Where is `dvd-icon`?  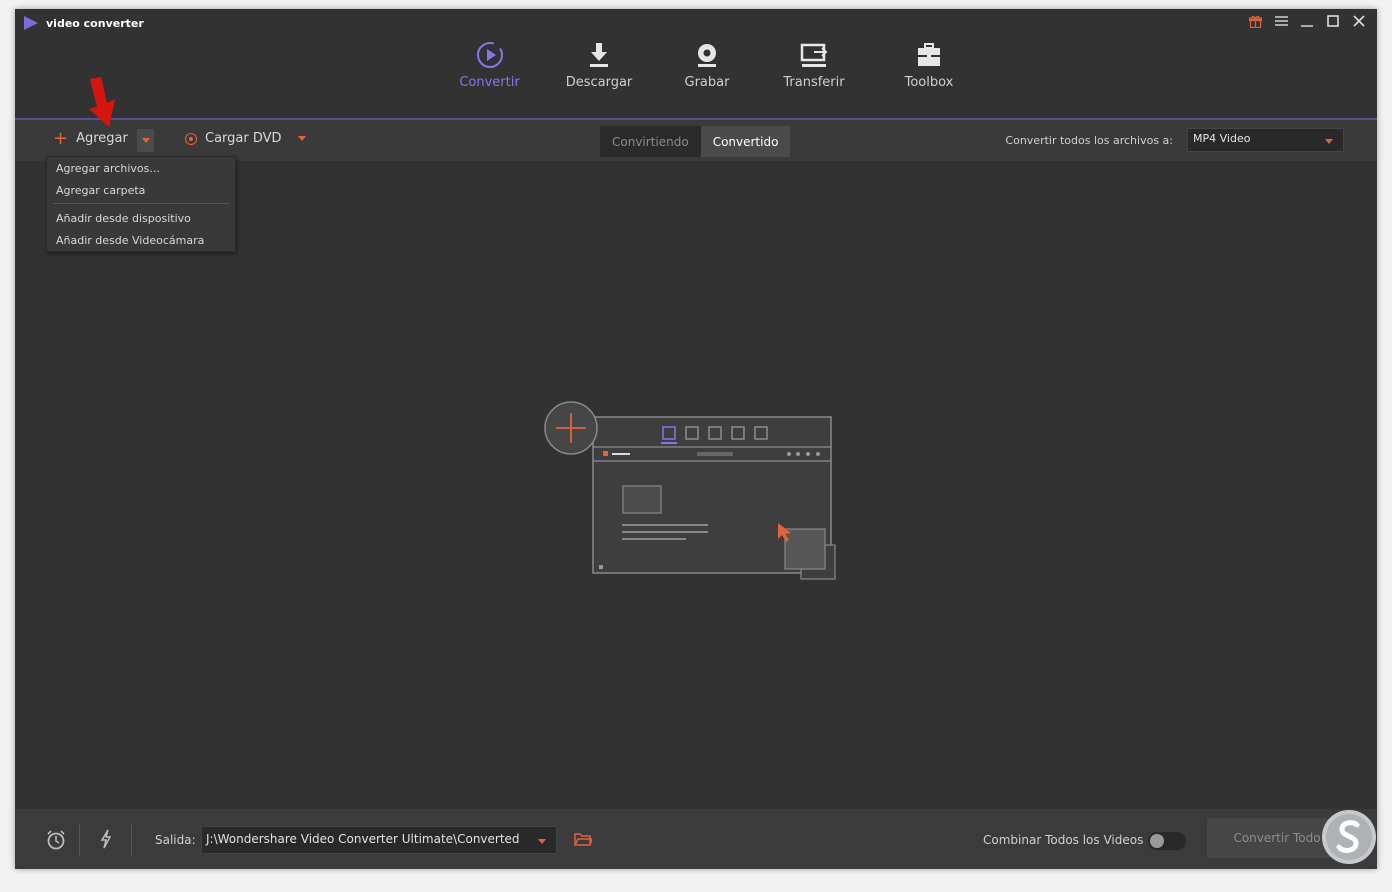 dvd-icon is located at coordinates (191, 138).